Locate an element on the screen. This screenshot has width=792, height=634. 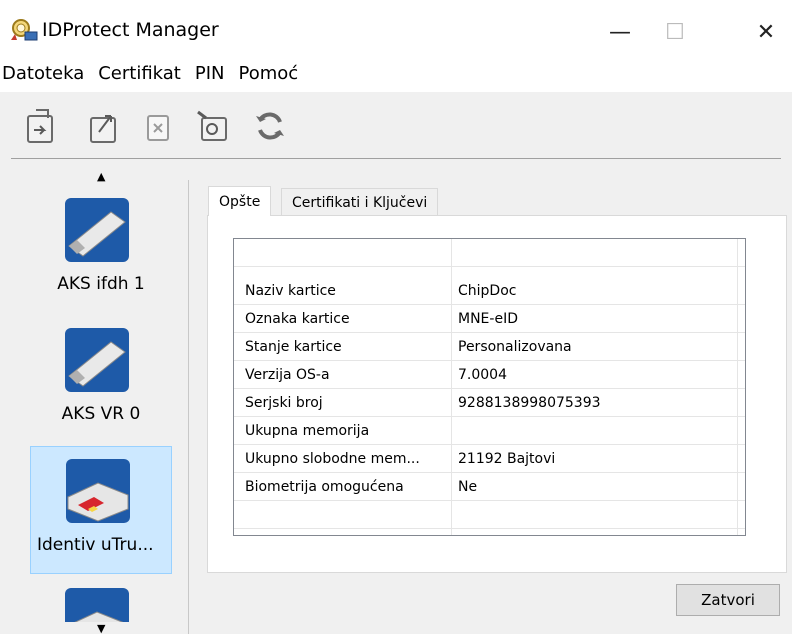
reader-label: AKS VR 0 is located at coordinates (101, 414).